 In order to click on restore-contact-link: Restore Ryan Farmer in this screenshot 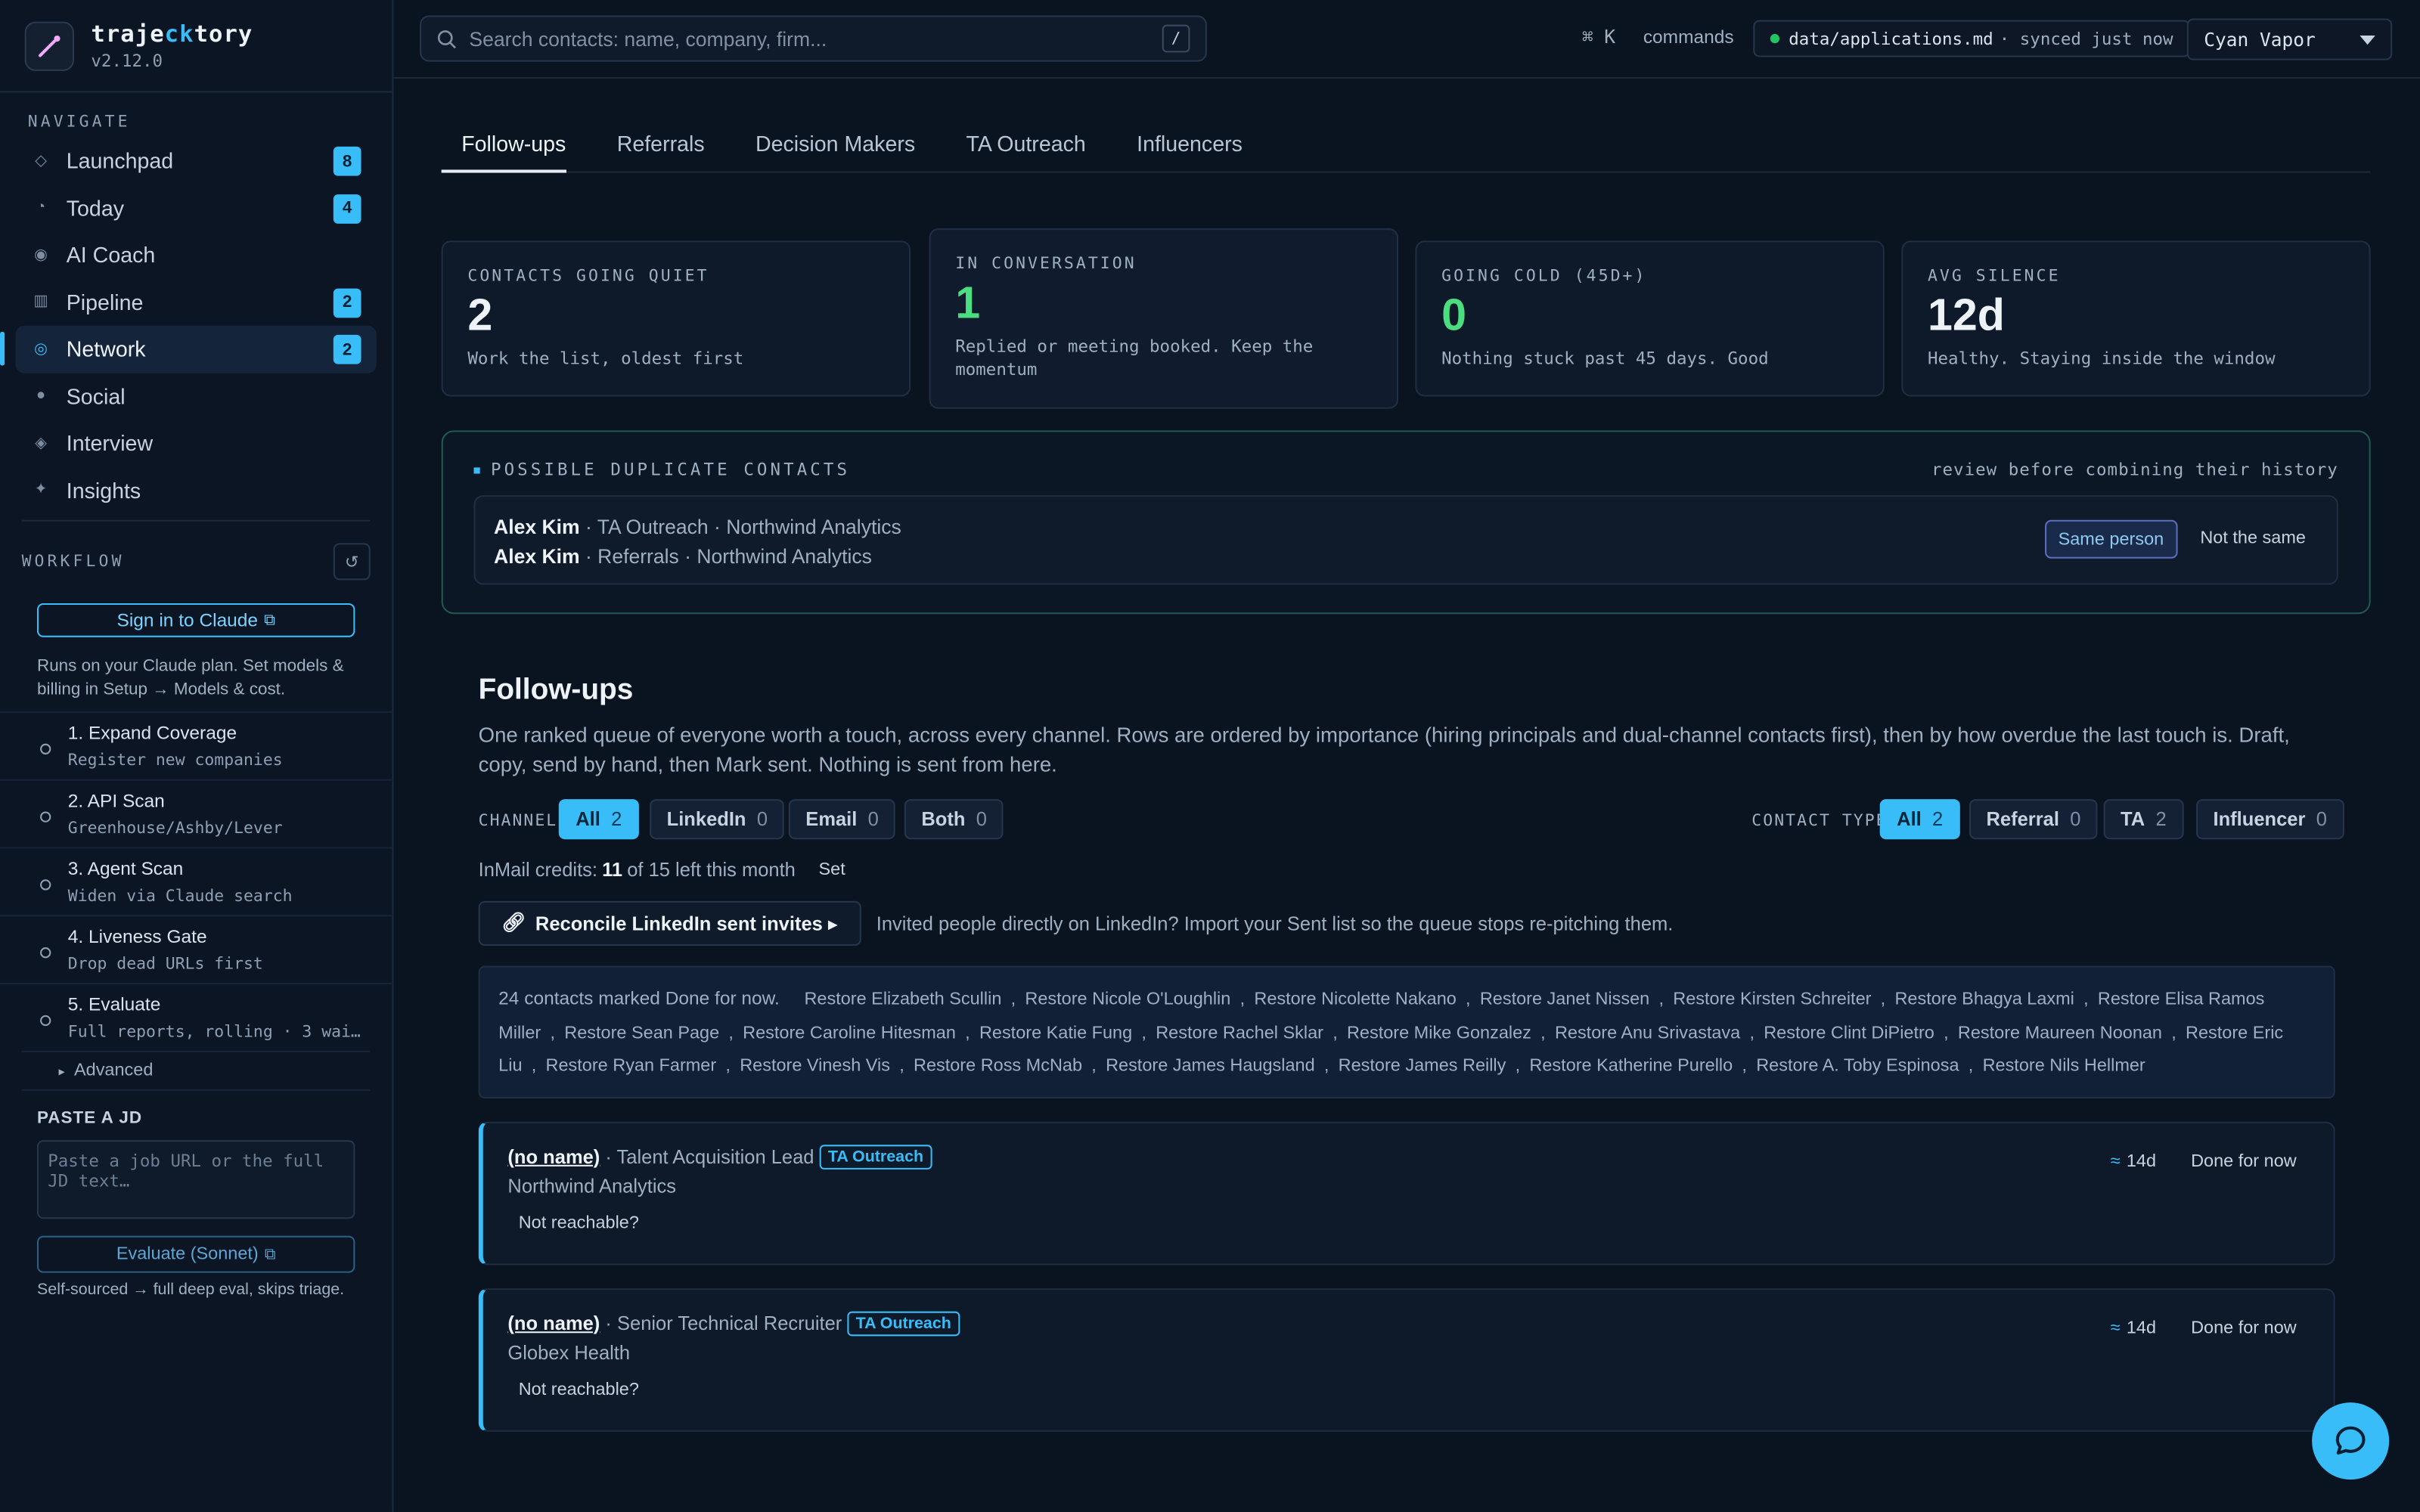, I will do `click(631, 1066)`.